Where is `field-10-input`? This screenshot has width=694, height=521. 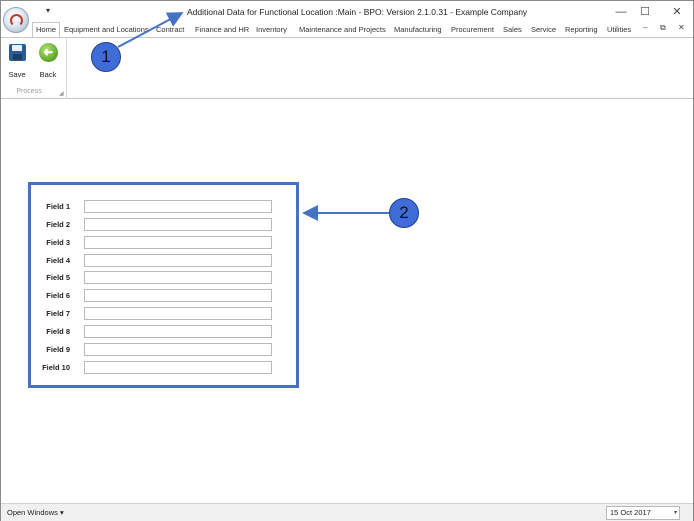 field-10-input is located at coordinates (178, 367).